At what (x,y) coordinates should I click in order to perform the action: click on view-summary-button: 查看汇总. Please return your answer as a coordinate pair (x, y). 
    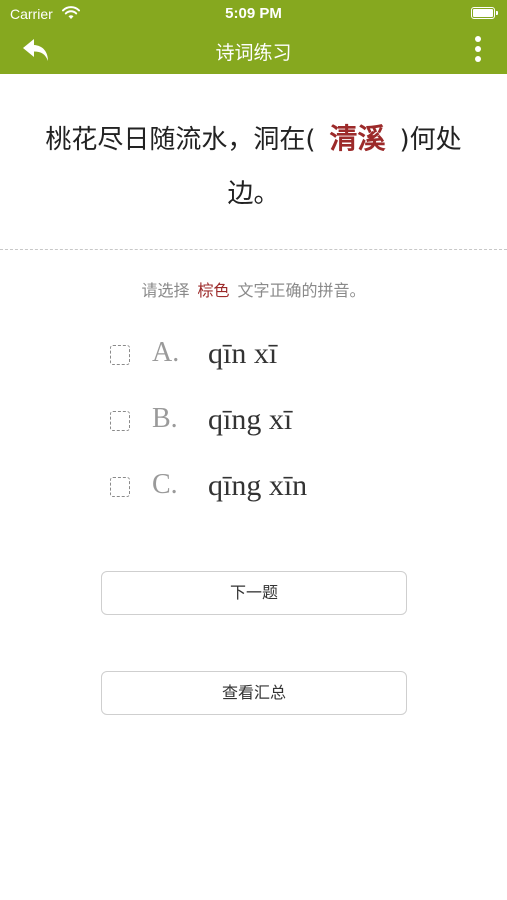
    Looking at the image, I should click on (254, 693).